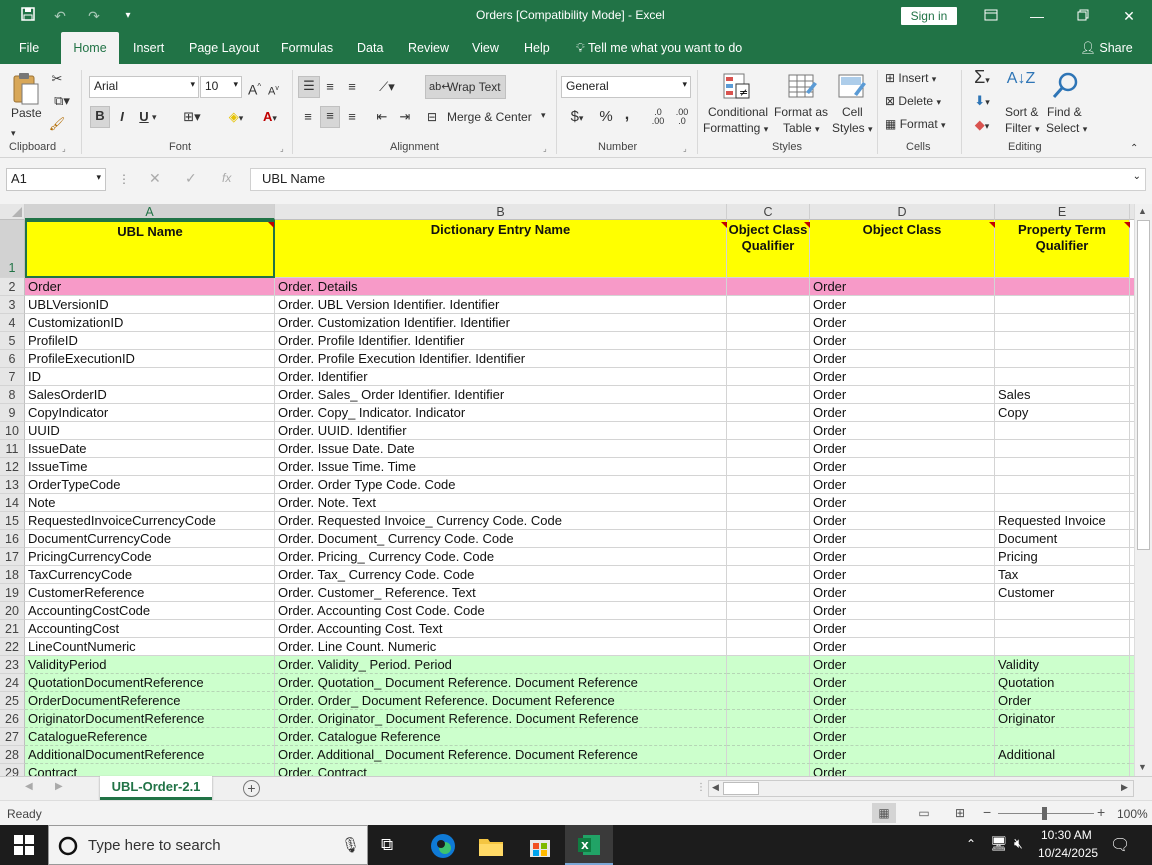 The image size is (1152, 865). What do you see at coordinates (370, 48) in the screenshot?
I see `tab-data: Data` at bounding box center [370, 48].